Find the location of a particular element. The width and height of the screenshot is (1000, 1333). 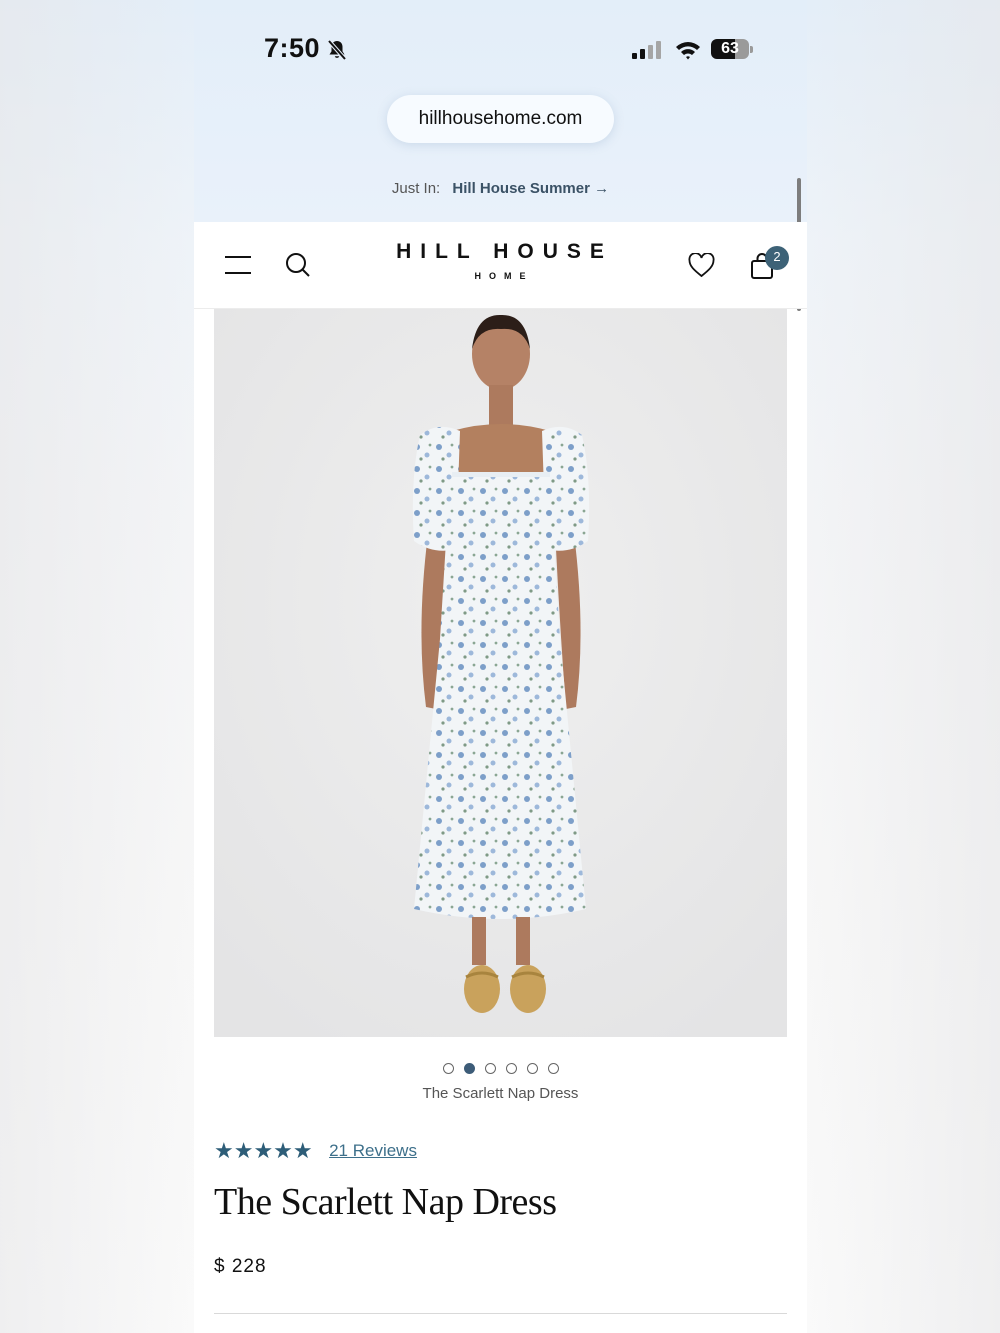

menu-icon is located at coordinates (238, 265).